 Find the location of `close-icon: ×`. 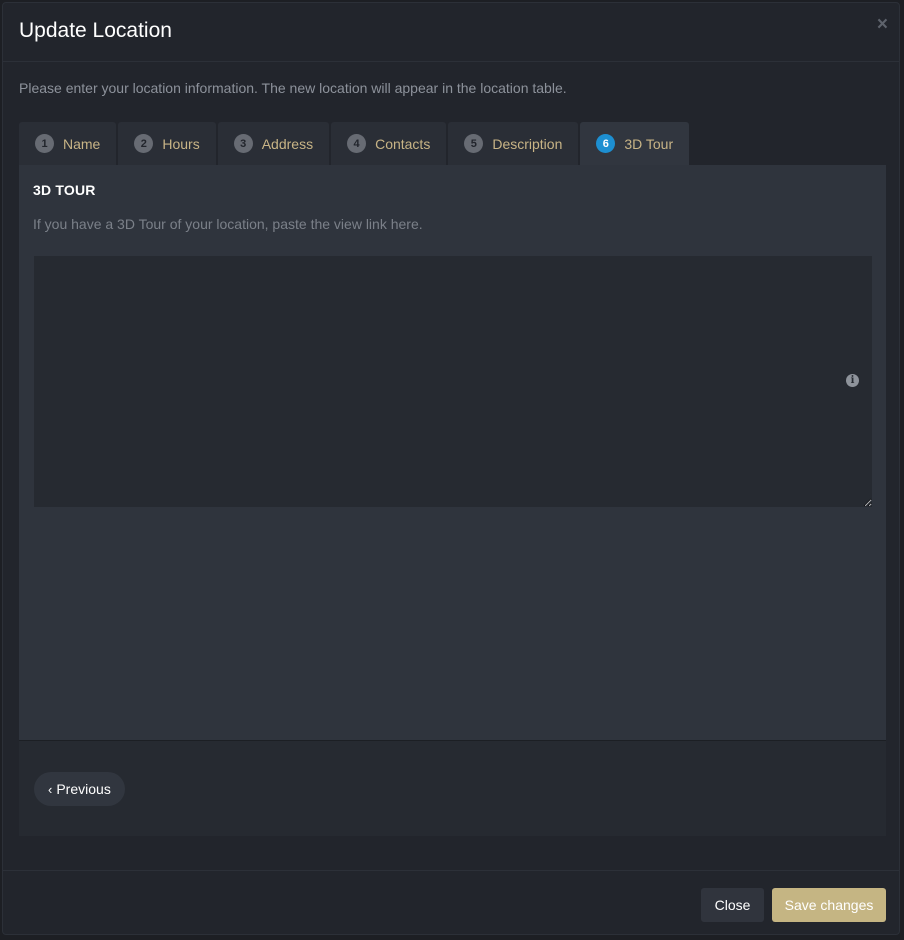

close-icon: × is located at coordinates (882, 24).